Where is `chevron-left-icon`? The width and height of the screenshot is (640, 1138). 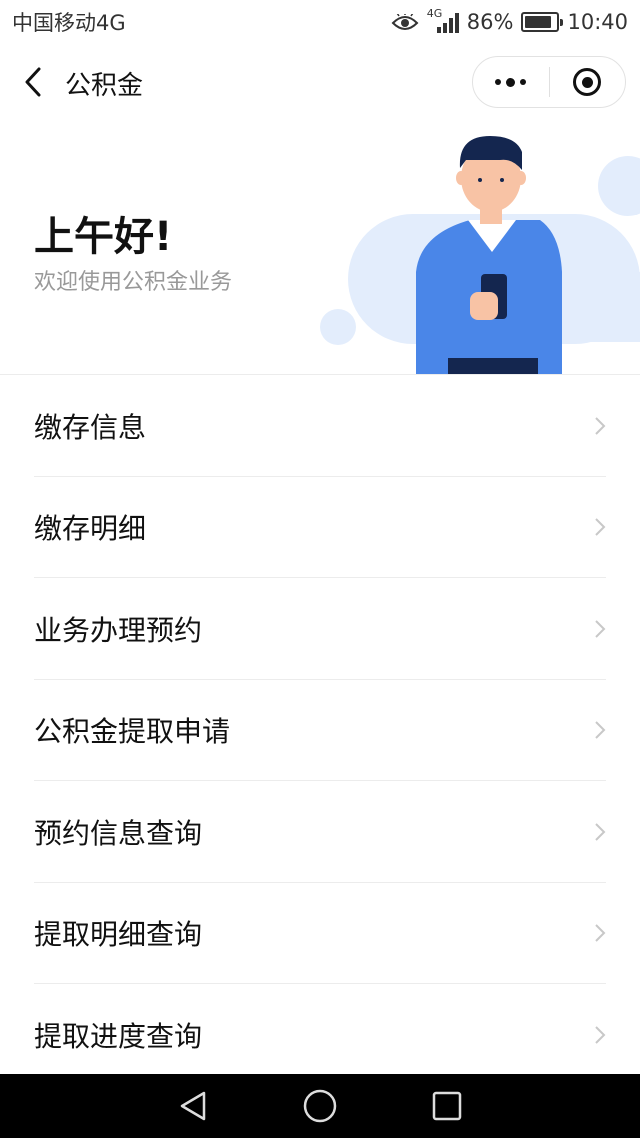 chevron-left-icon is located at coordinates (33, 82).